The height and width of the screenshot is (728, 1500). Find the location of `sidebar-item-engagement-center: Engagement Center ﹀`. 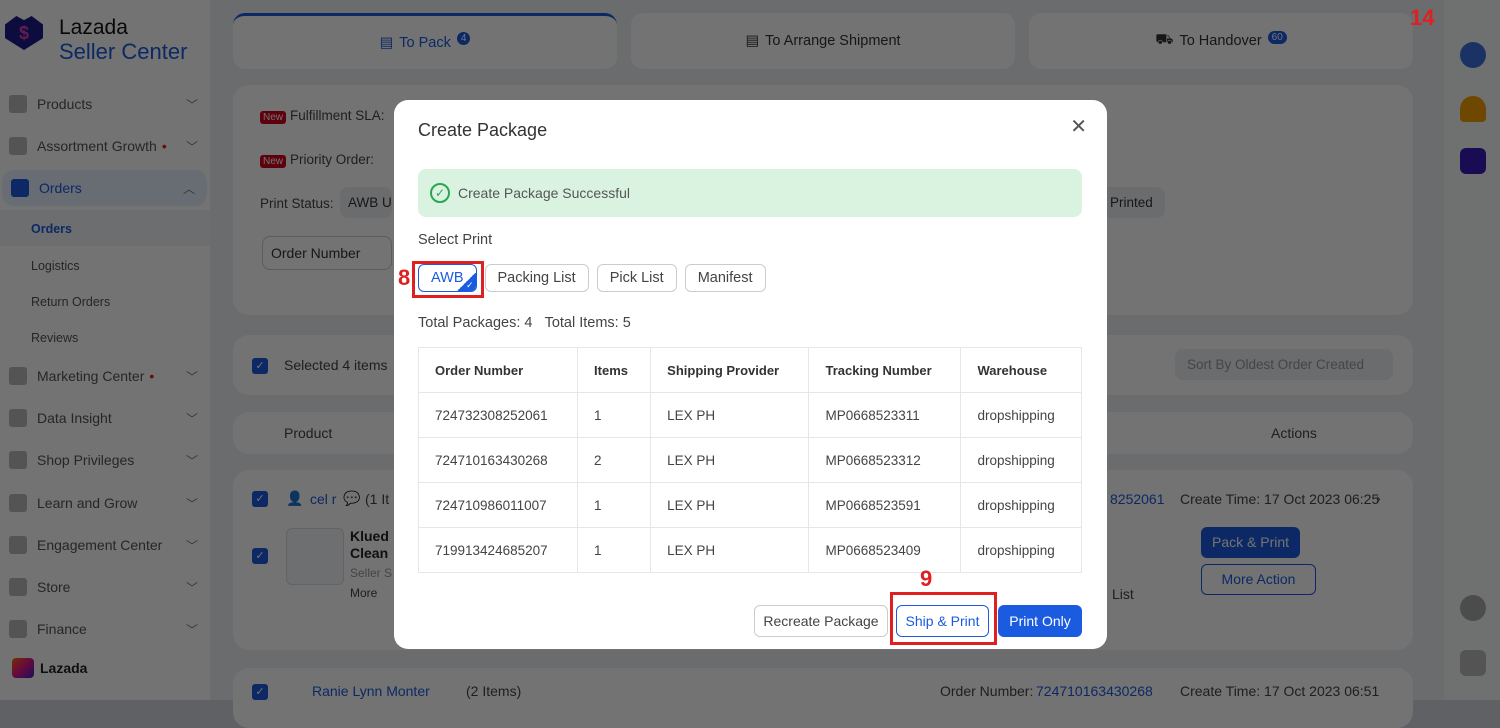

sidebar-item-engagement-center: Engagement Center ﹀ is located at coordinates (105, 545).